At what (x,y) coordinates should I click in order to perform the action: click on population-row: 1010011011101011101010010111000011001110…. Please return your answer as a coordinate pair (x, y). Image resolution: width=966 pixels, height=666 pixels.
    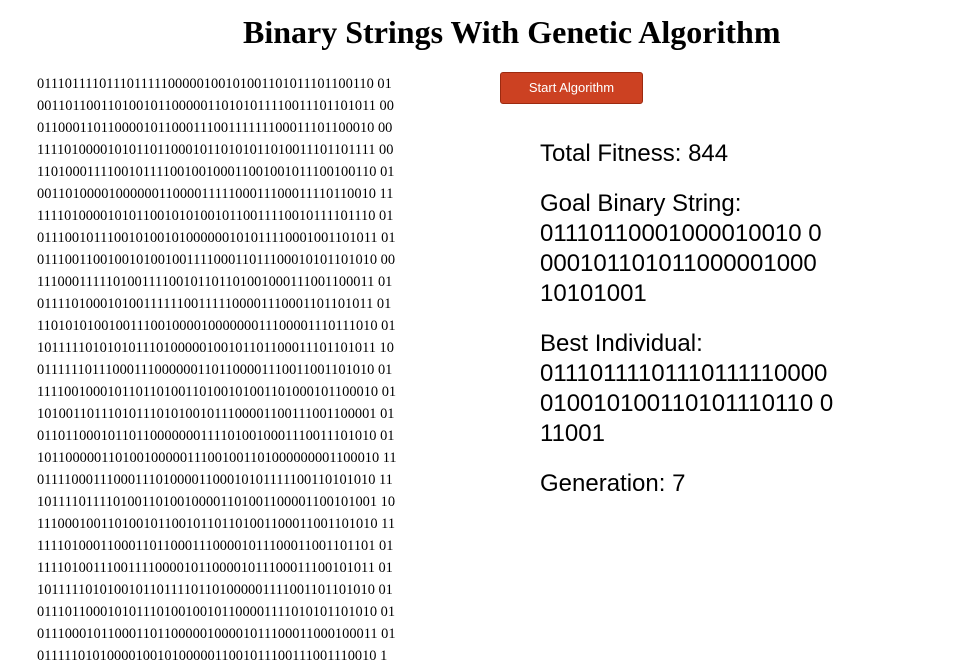
    Looking at the image, I should click on (216, 414).